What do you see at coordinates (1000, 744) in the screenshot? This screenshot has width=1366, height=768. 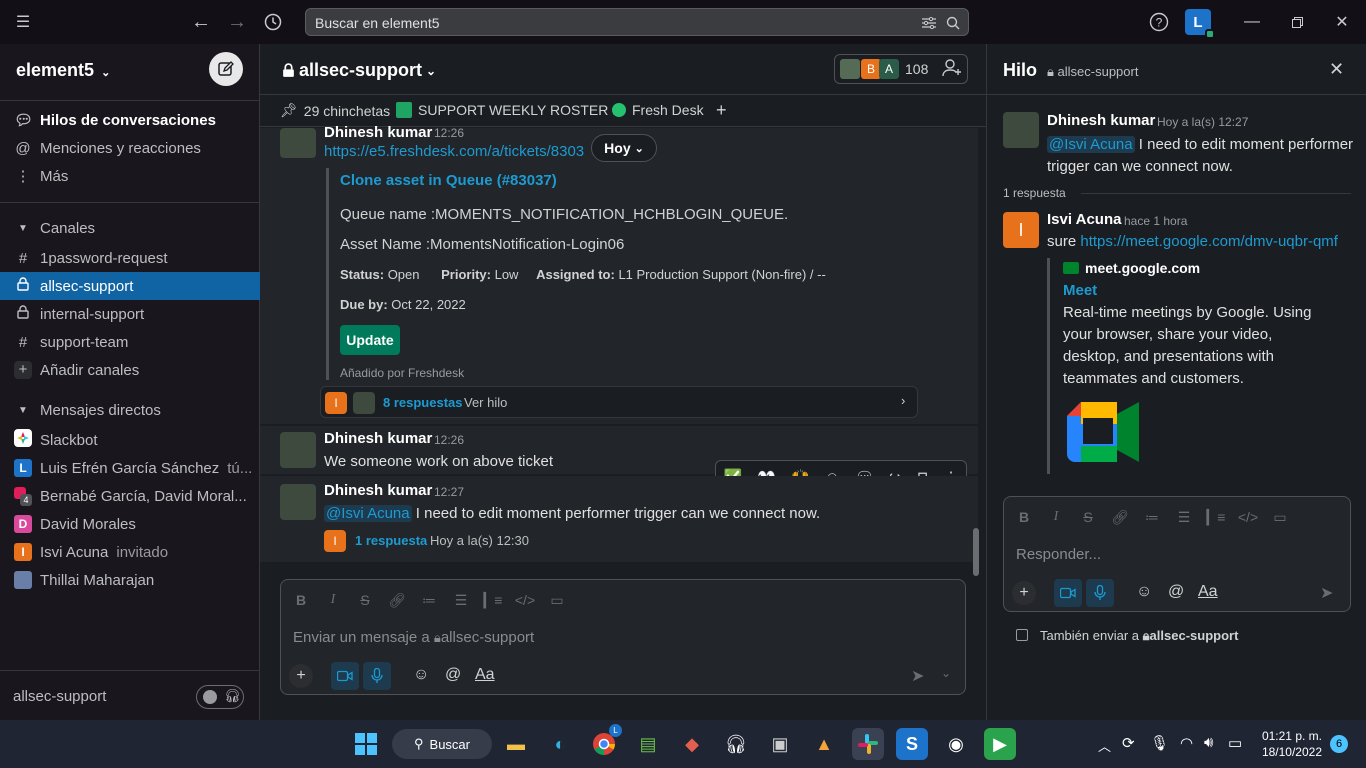 I see `app-green-icon: ▶` at bounding box center [1000, 744].